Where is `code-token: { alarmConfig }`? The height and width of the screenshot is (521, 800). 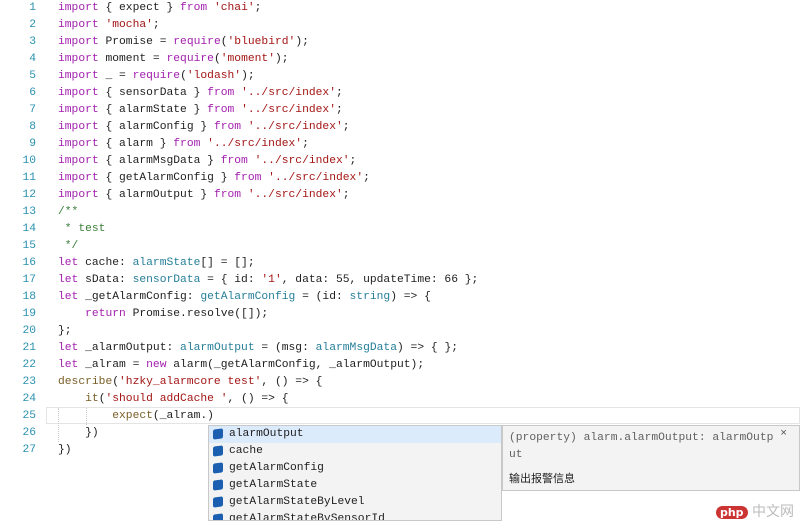 code-token: { alarmConfig } is located at coordinates (159, 127).